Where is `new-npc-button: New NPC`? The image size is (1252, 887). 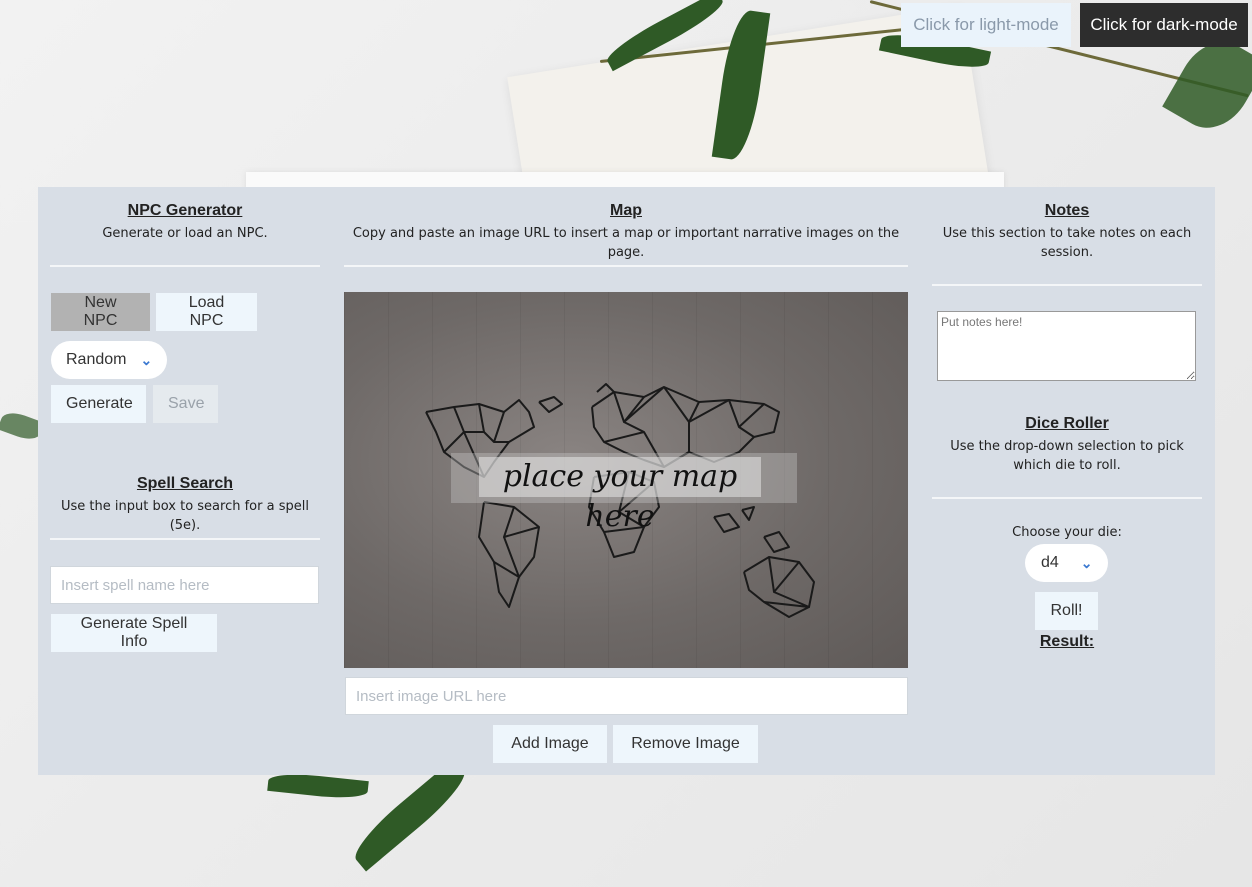
new-npc-button: New NPC is located at coordinates (100, 312).